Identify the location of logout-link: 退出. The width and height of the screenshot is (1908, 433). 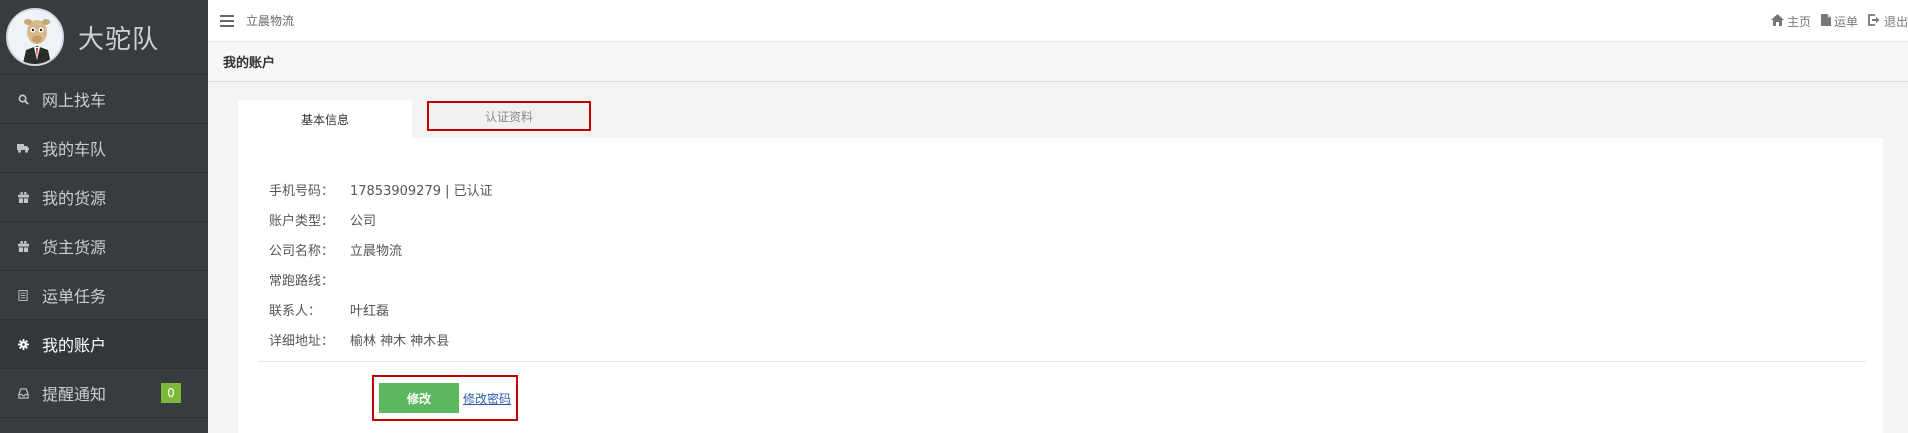
(1888, 21).